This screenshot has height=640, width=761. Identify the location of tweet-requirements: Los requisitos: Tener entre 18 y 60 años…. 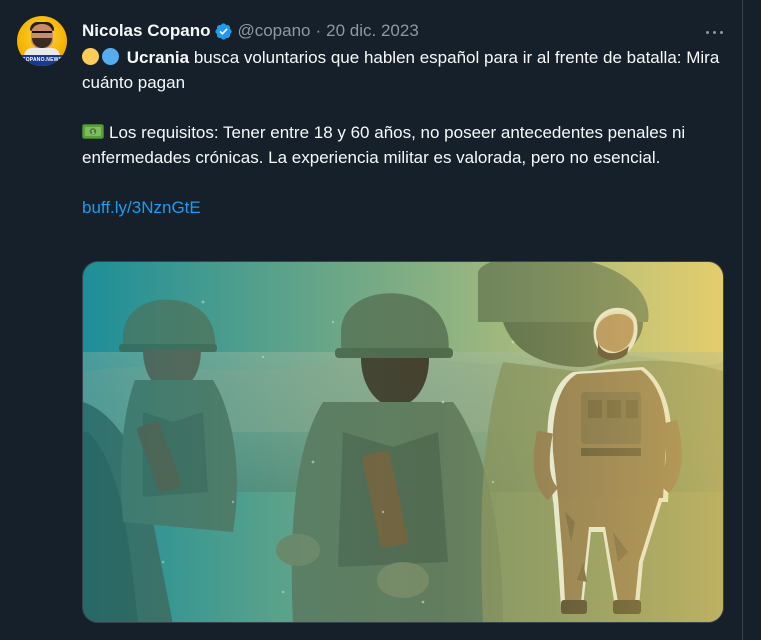
(384, 145).